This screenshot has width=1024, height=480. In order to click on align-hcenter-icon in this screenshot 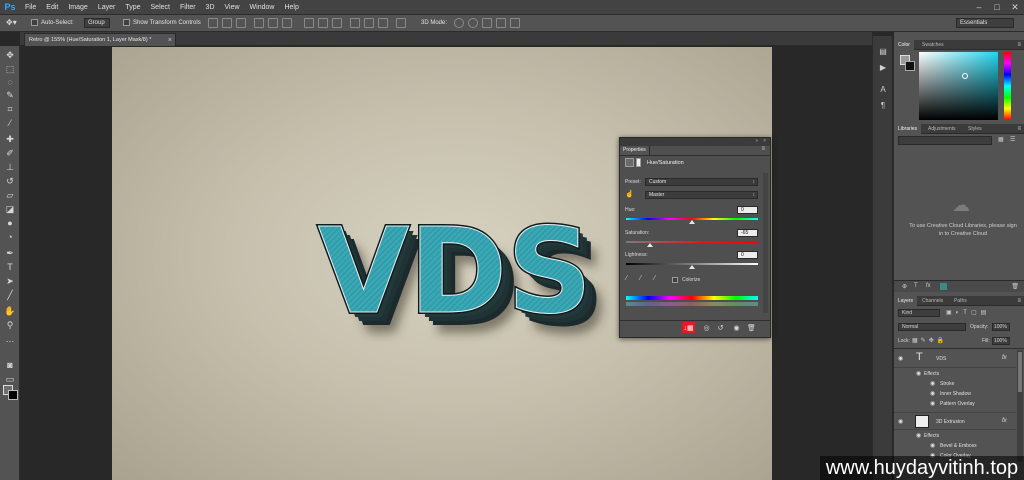, I will do `click(273, 23)`.